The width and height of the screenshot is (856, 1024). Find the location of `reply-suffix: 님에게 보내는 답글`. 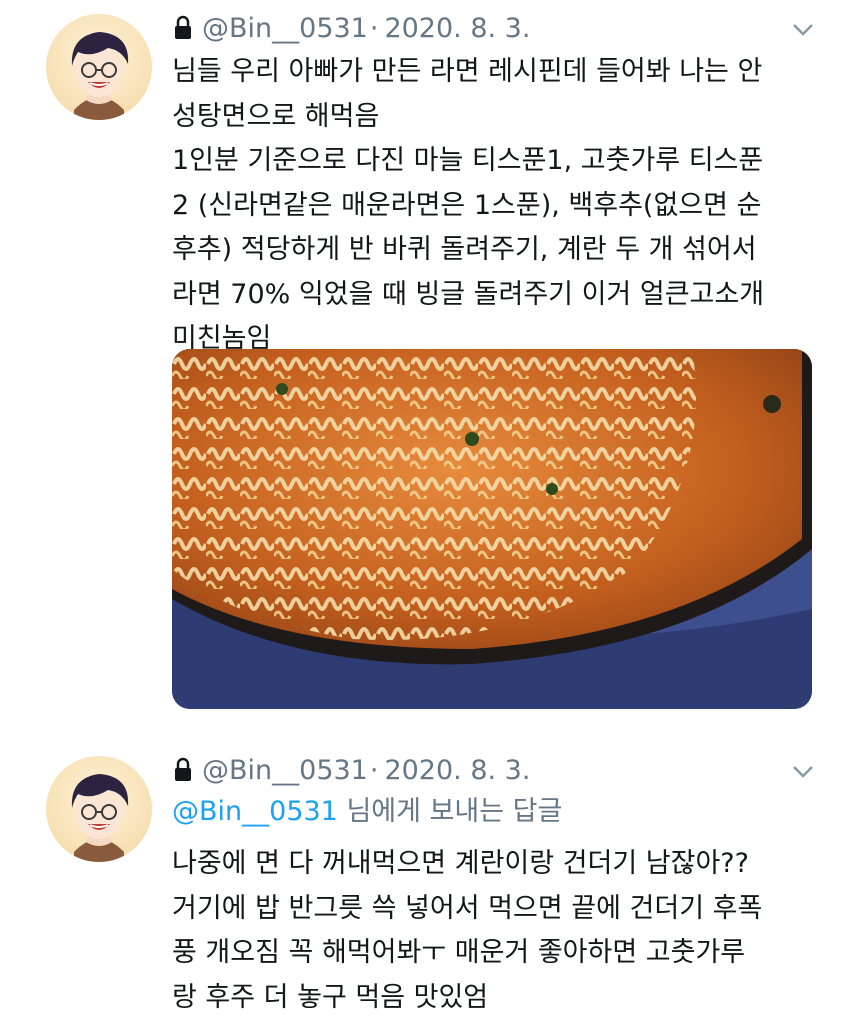

reply-suffix: 님에게 보내는 답글 is located at coordinates (450, 811).